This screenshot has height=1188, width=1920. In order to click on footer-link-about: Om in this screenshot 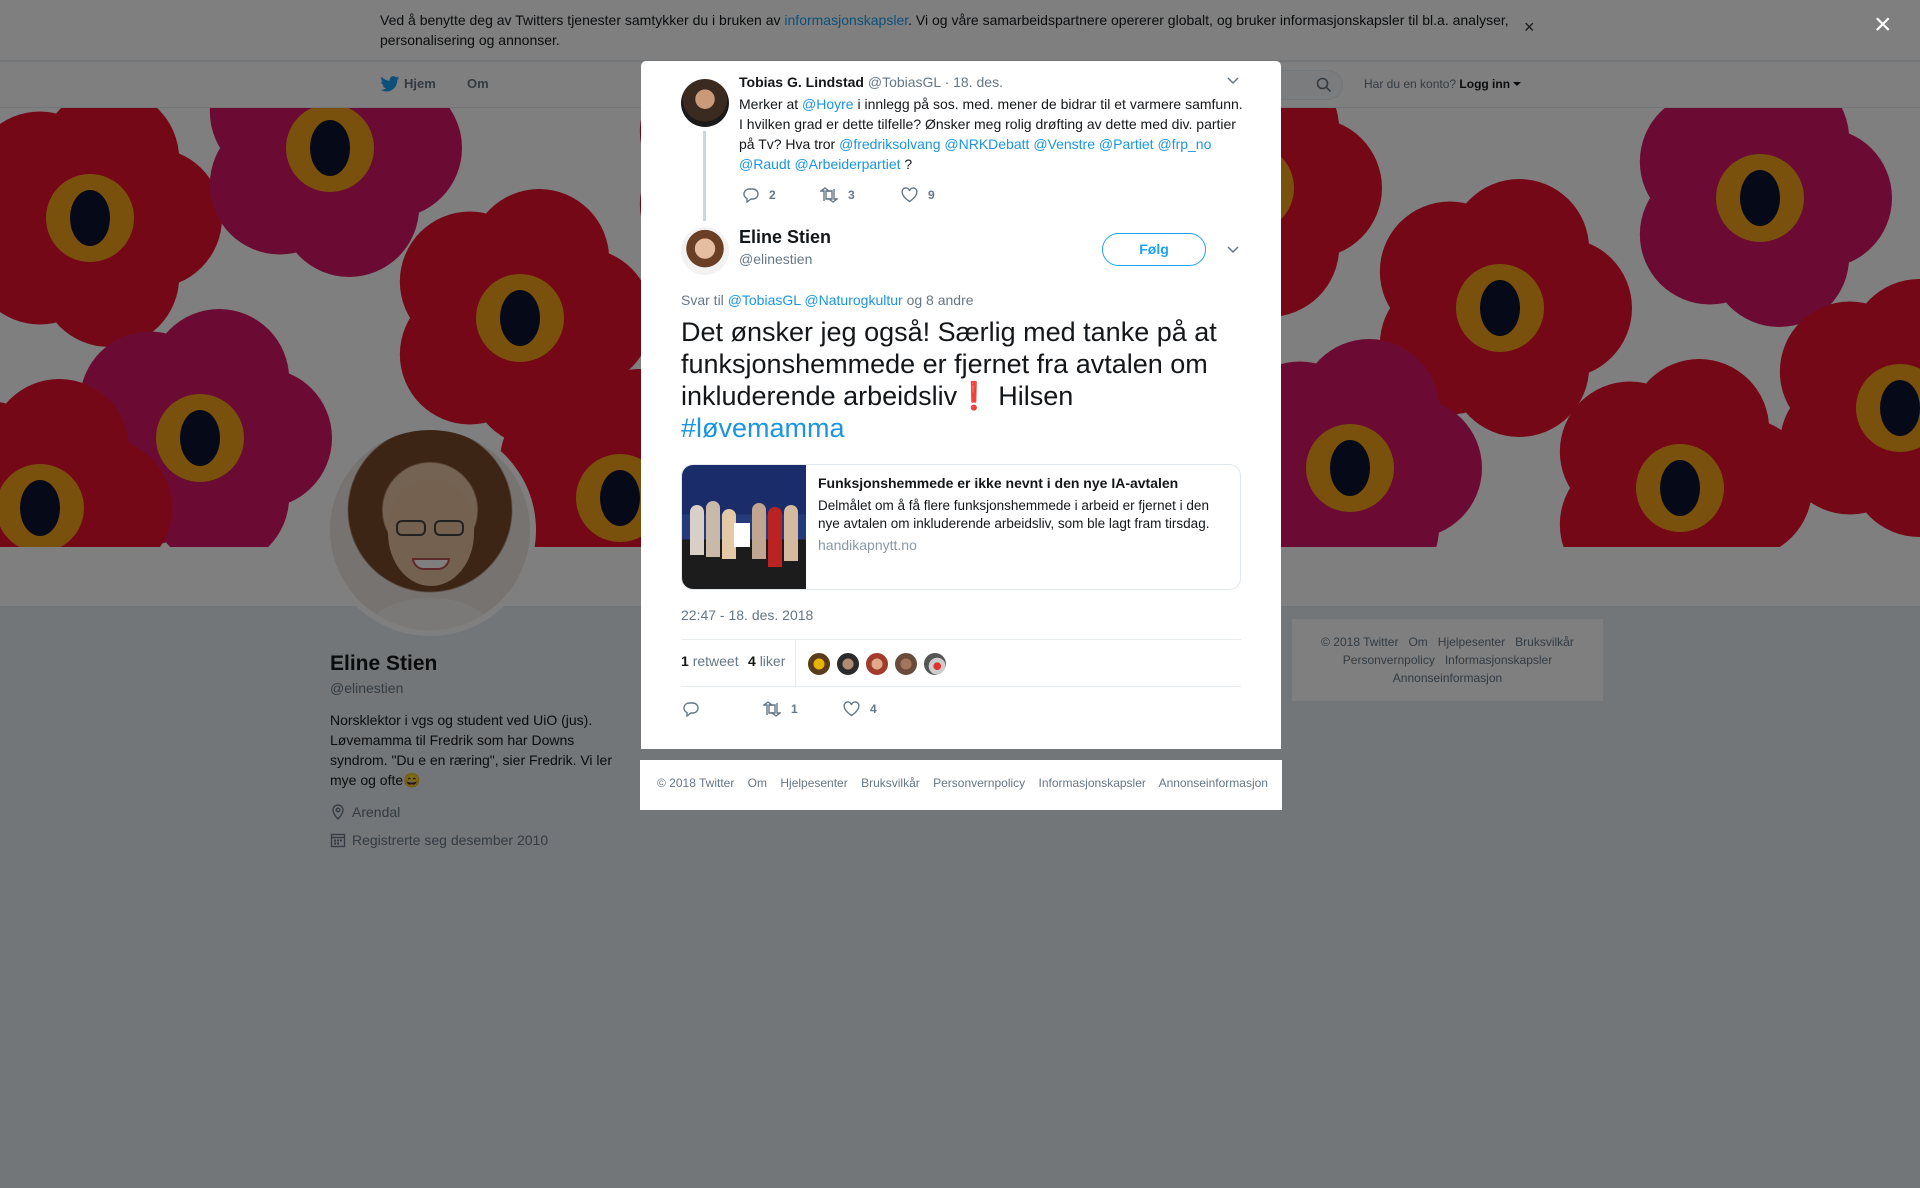, I will do `click(757, 783)`.